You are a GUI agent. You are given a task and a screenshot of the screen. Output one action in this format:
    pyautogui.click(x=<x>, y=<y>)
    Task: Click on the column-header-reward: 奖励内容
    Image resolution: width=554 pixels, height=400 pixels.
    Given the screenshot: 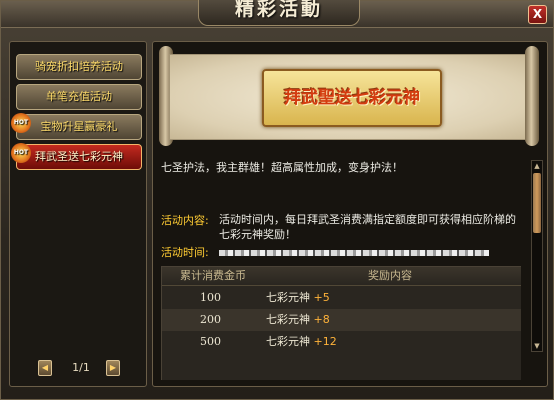 What is the action you would take?
    pyautogui.click(x=390, y=275)
    